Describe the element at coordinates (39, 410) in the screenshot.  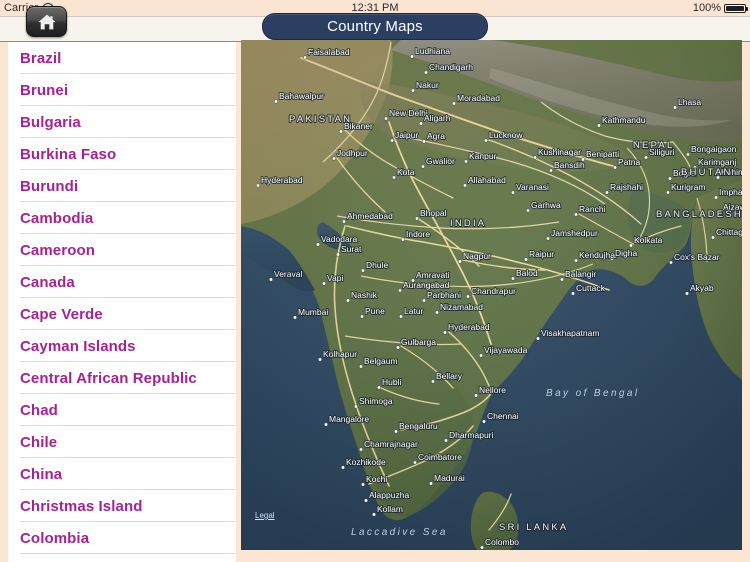
I see `country-name: Chad` at that location.